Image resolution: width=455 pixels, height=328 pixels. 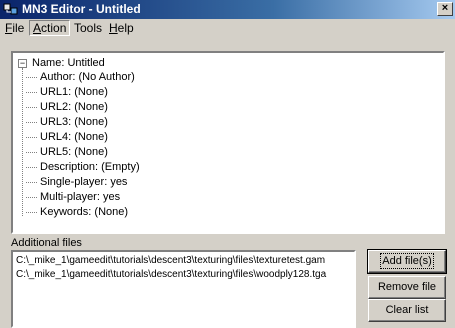 I want to click on title-bar: MN3 Editor - Untitled ×, so click(x=227, y=9).